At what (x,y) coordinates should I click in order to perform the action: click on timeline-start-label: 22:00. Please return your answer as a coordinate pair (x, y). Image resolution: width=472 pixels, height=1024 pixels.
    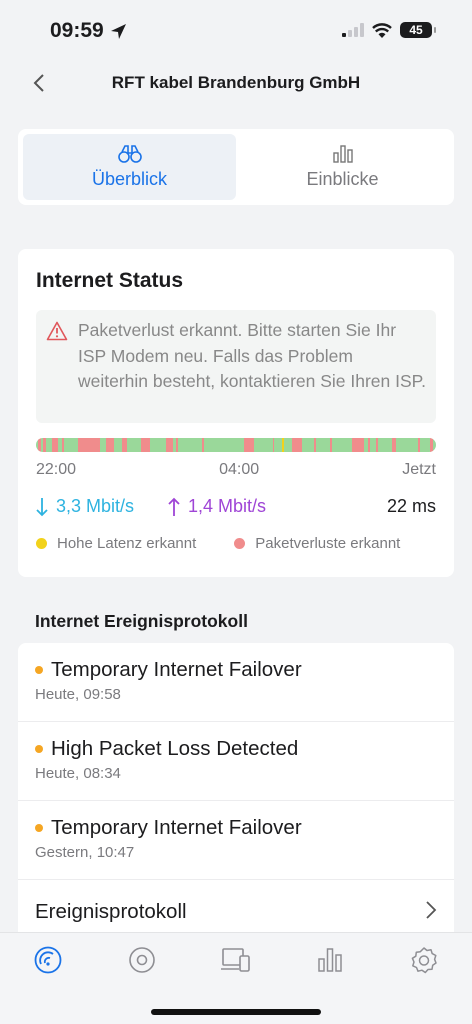
    Looking at the image, I should click on (56, 469).